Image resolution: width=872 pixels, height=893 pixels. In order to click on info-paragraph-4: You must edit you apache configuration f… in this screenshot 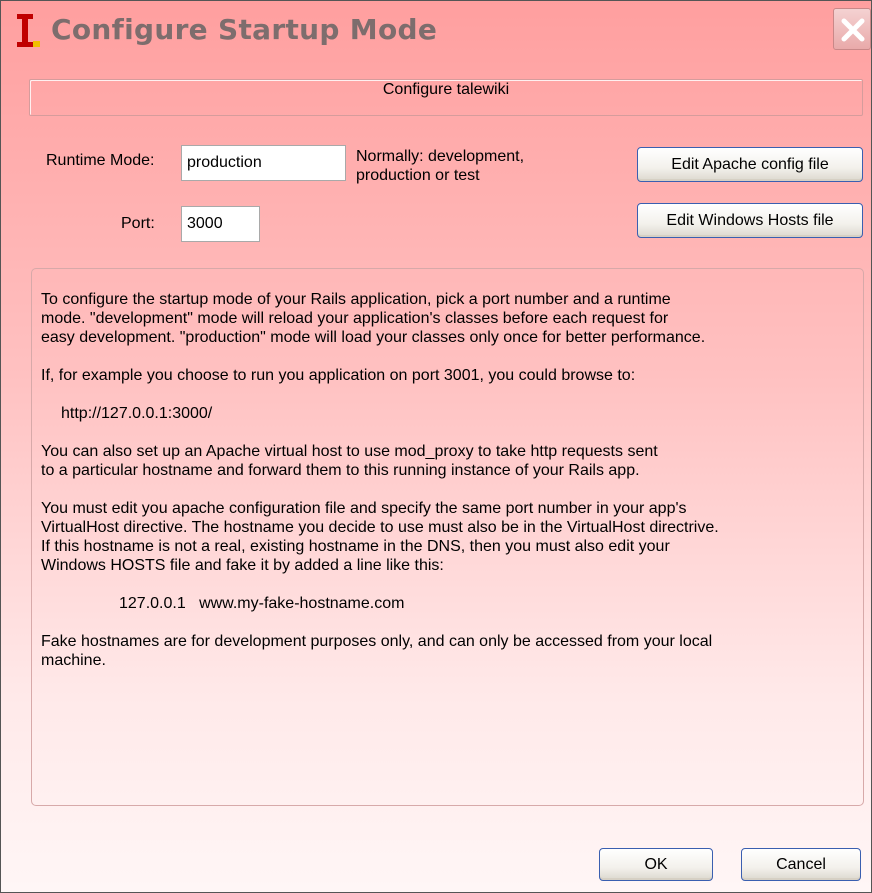, I will do `click(380, 537)`.